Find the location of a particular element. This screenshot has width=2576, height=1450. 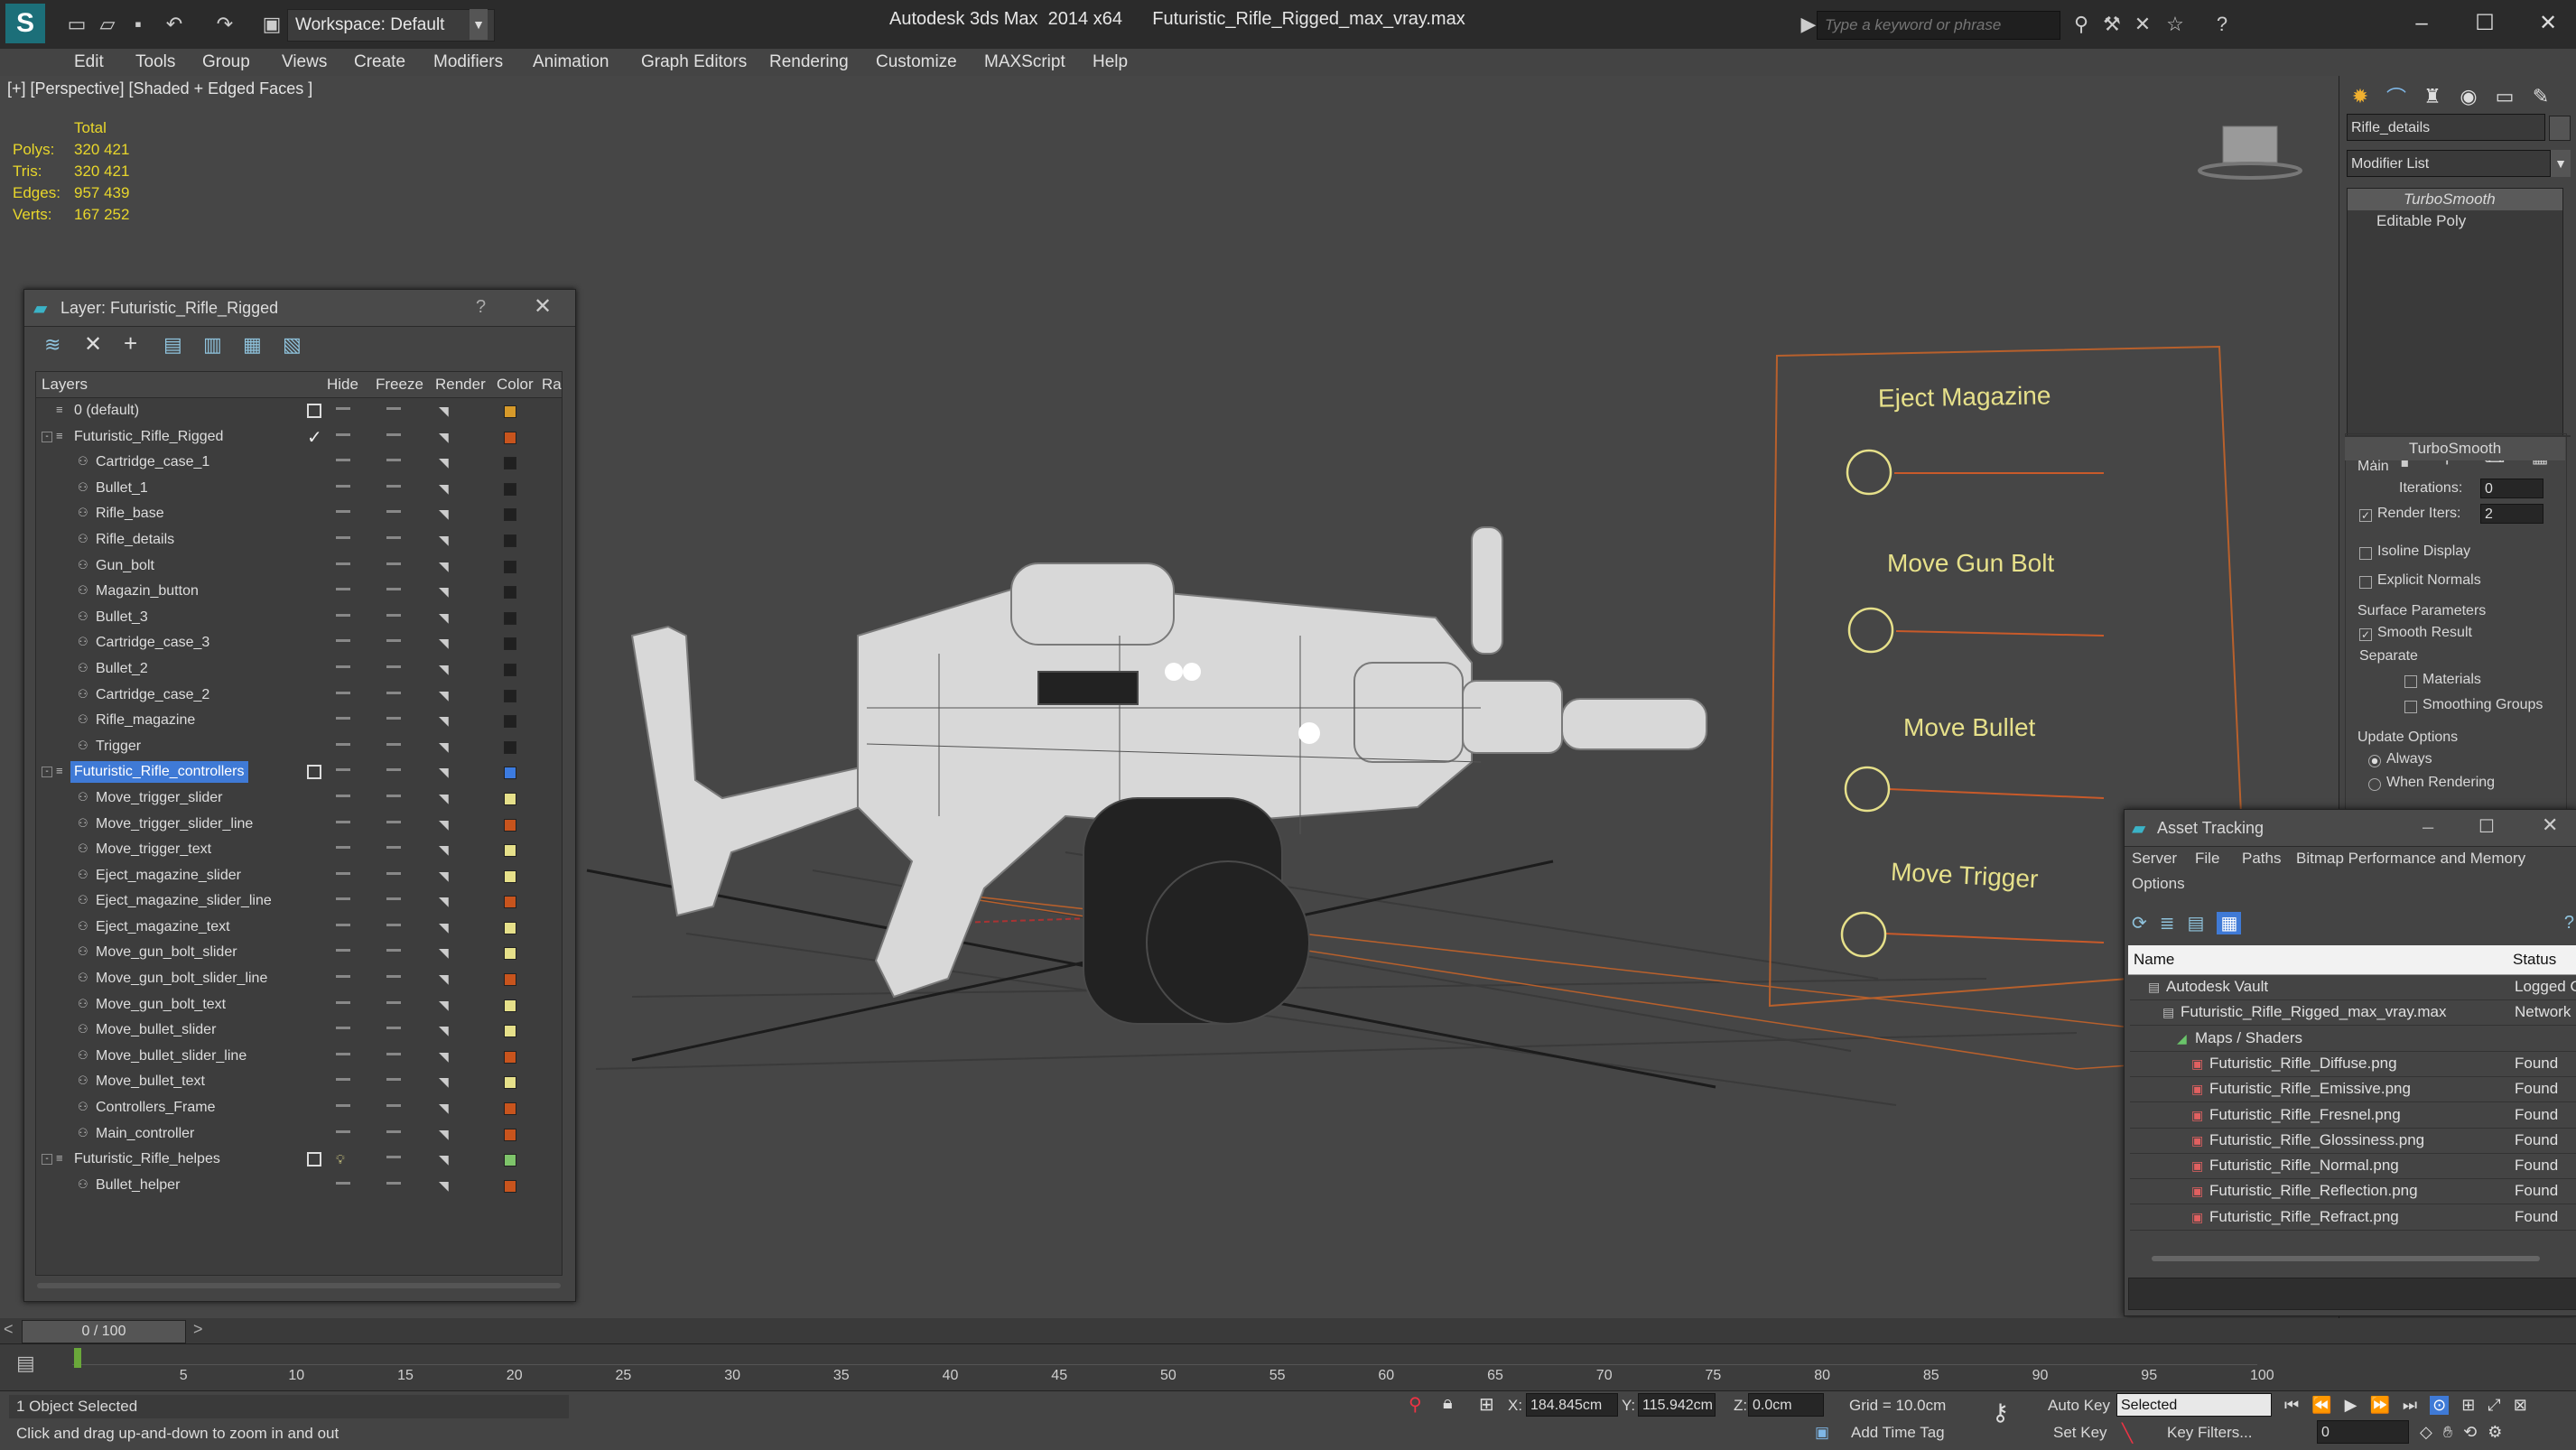

current-layer-checkmark: ✓ is located at coordinates (314, 437).